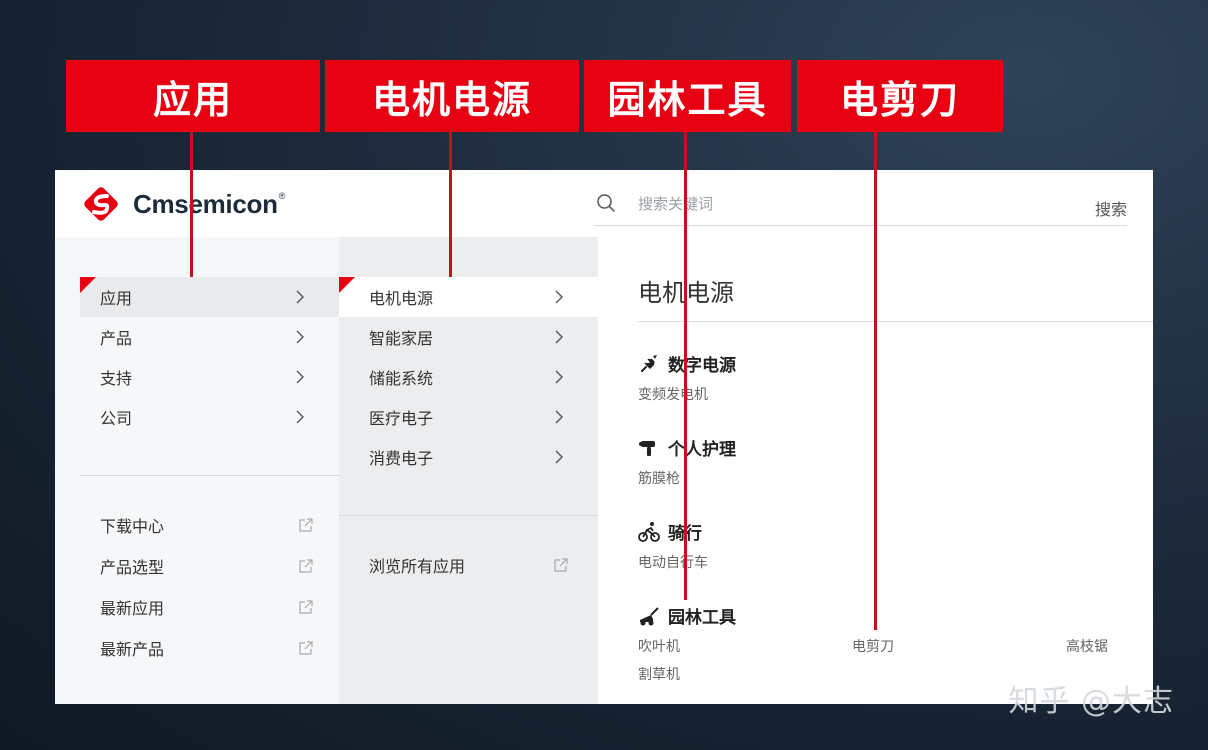 Image resolution: width=1208 pixels, height=750 pixels. Describe the element at coordinates (193, 96) in the screenshot. I see `crumb-application: 应用` at that location.